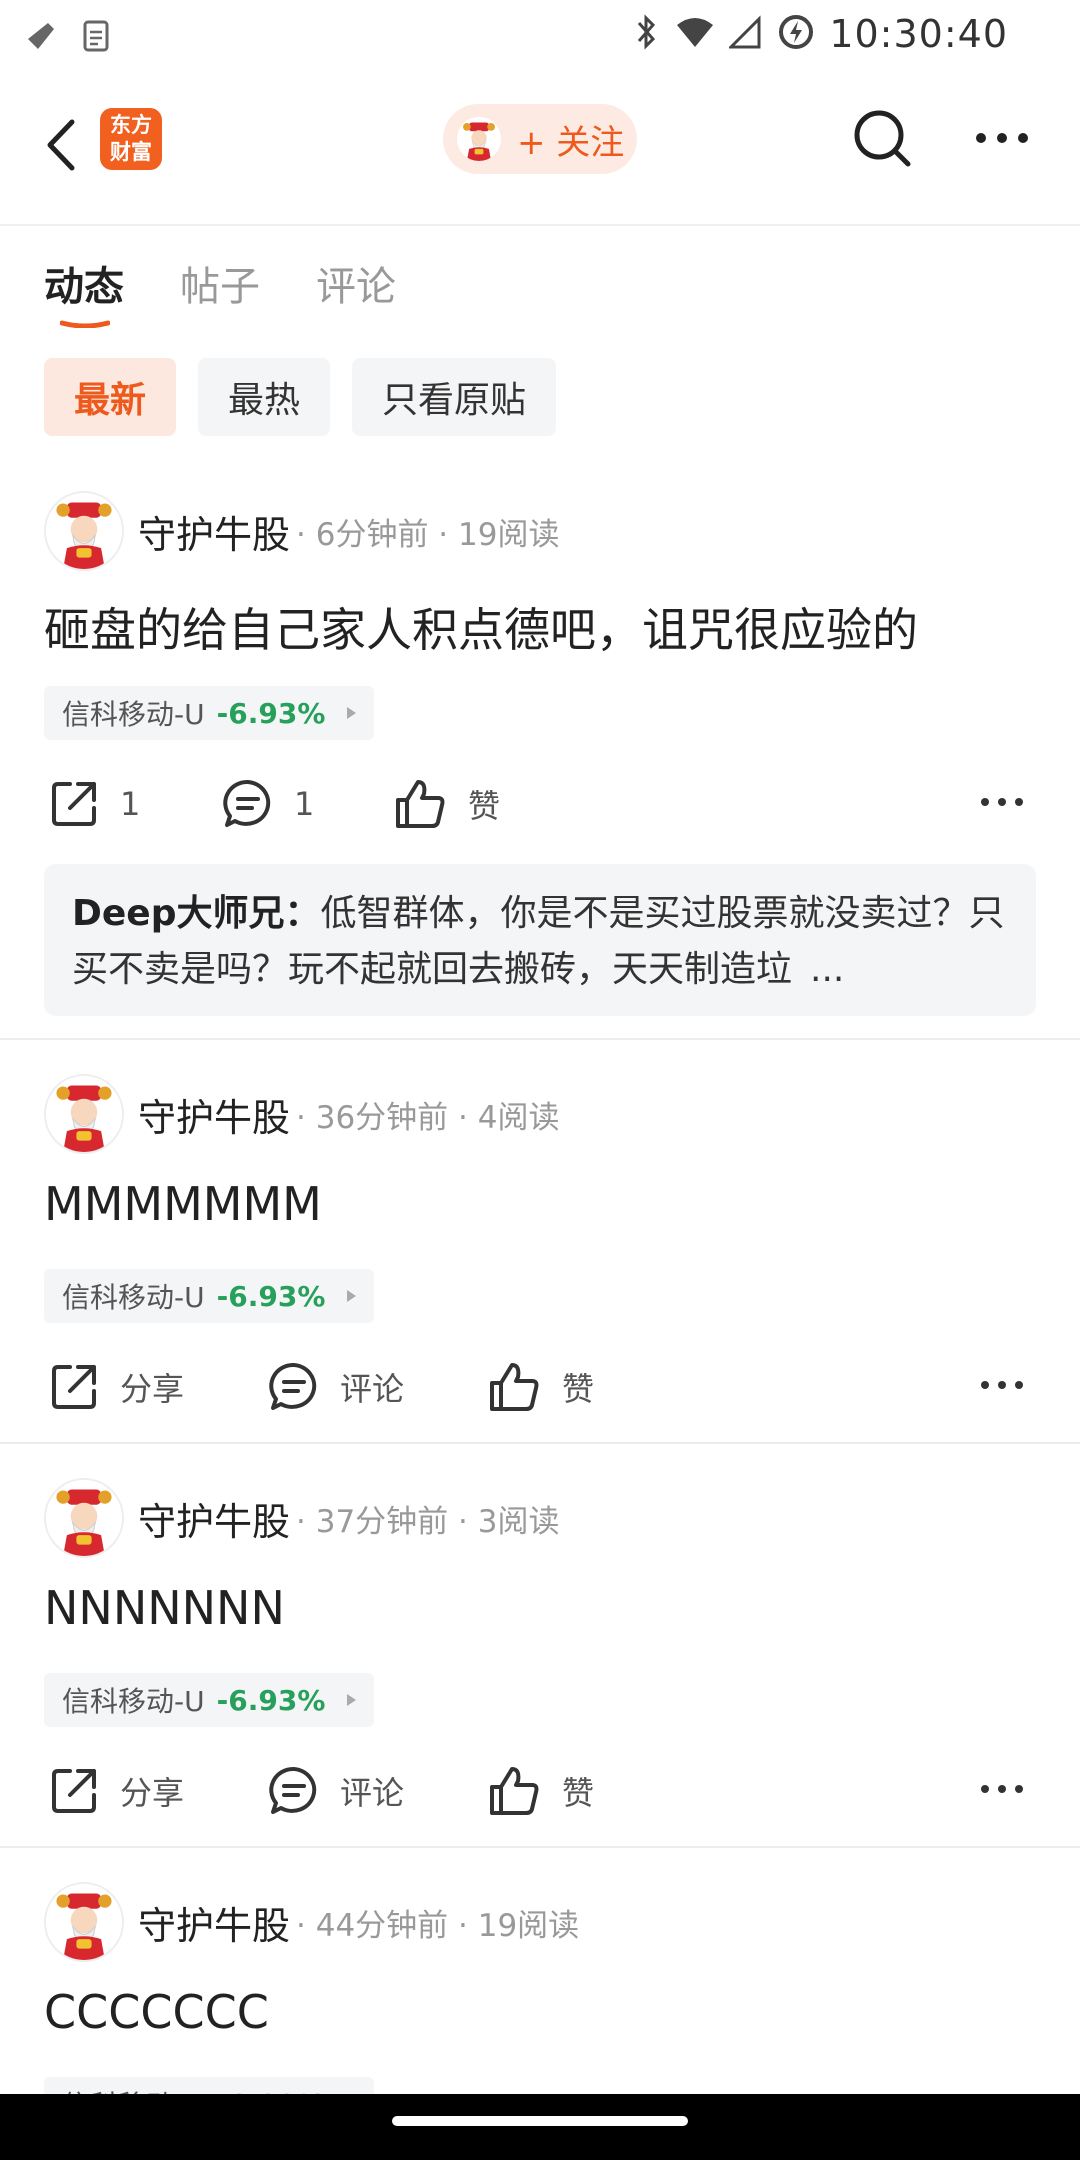  What do you see at coordinates (62, 145) in the screenshot?
I see `back-button` at bounding box center [62, 145].